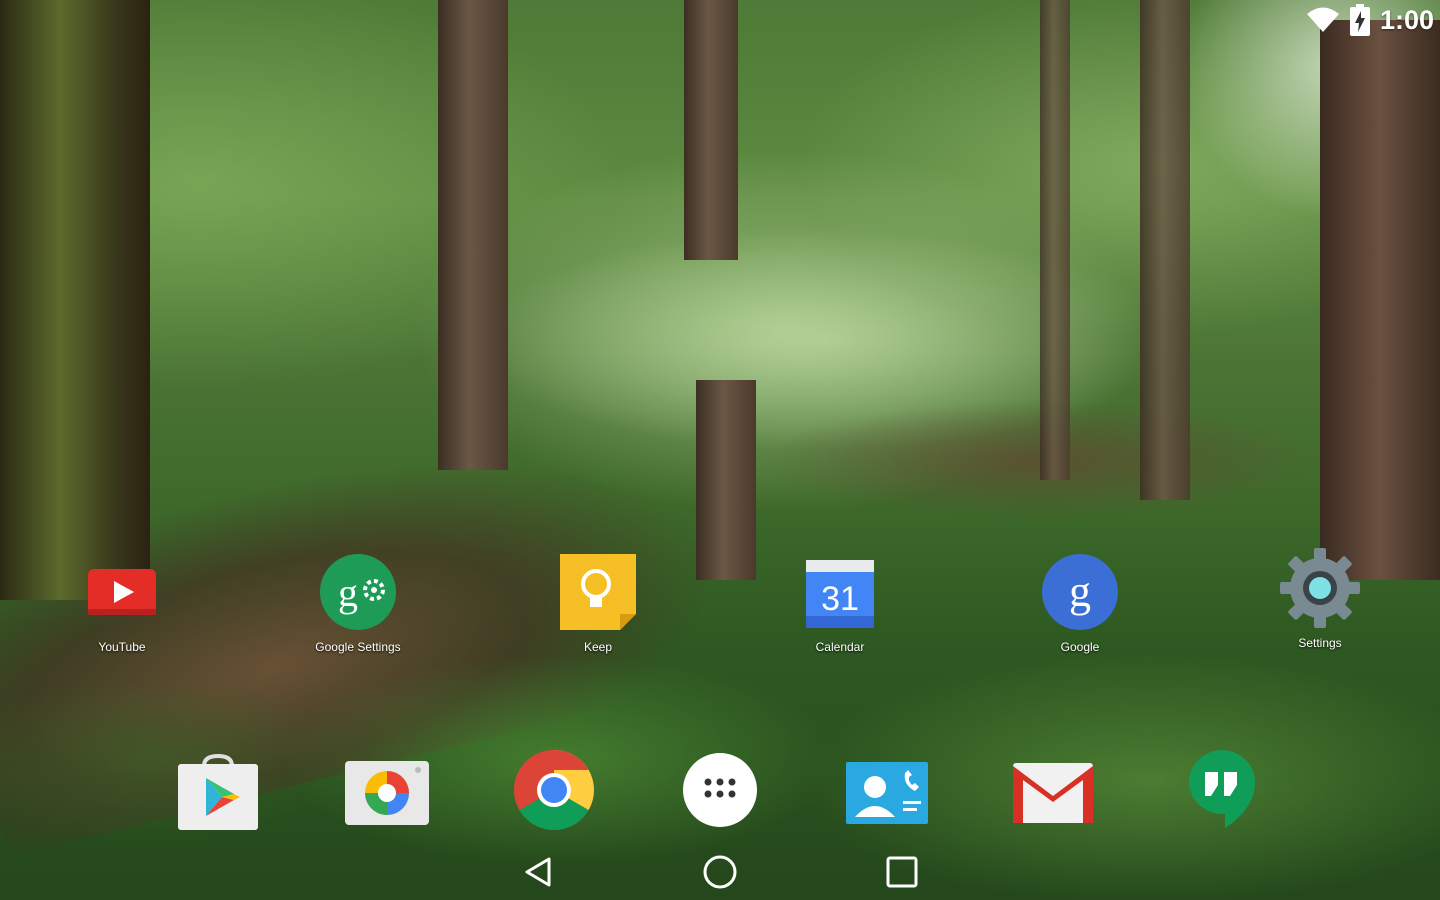 The height and width of the screenshot is (900, 1440). I want to click on app-label: Settings, so click(1320, 643).